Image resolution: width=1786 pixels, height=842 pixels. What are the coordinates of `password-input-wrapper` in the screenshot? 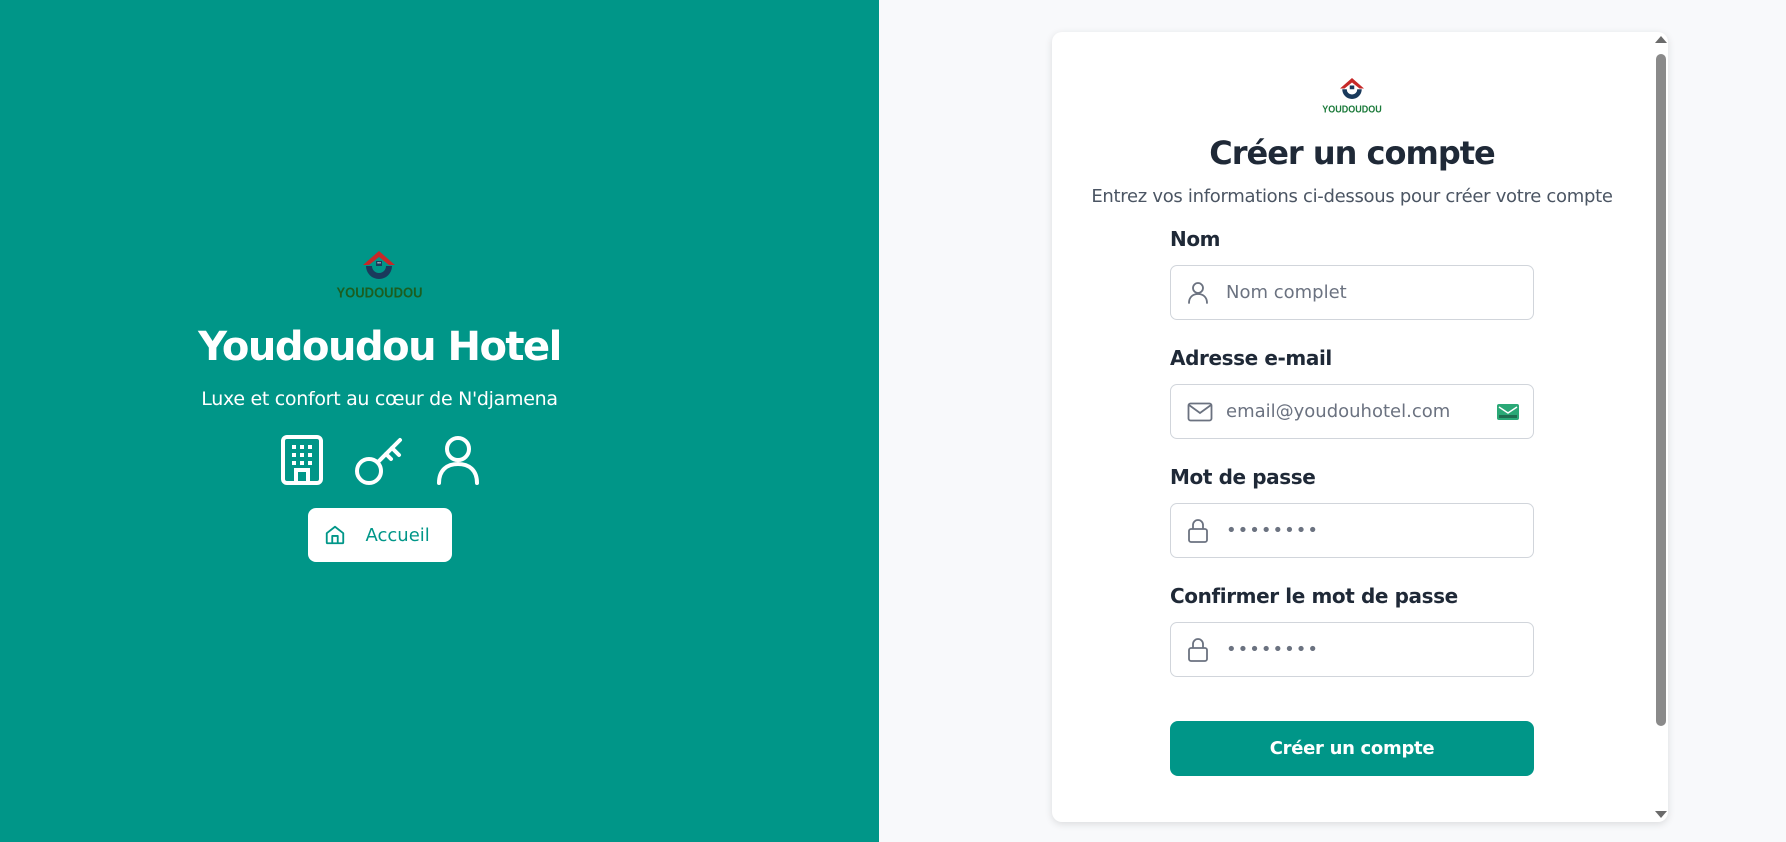 It's located at (1352, 530).